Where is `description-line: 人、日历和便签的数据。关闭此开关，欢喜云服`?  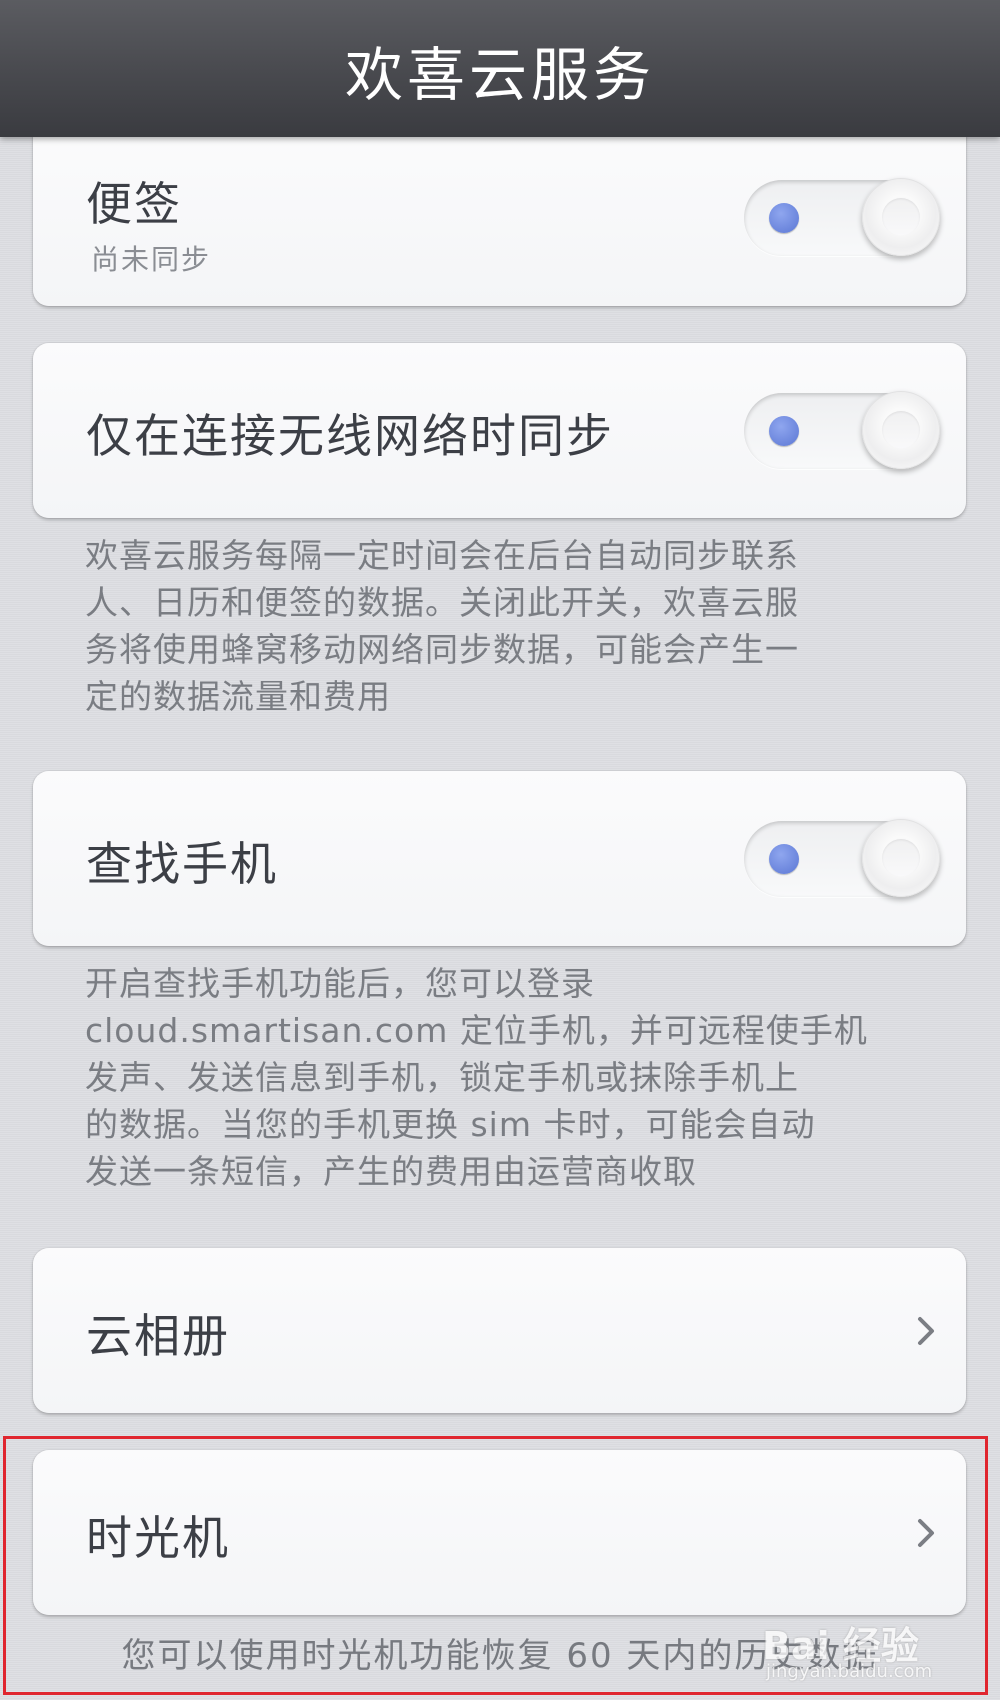
description-line: 人、日历和便签的数据。关闭此开关，欢喜云服 is located at coordinates (442, 602).